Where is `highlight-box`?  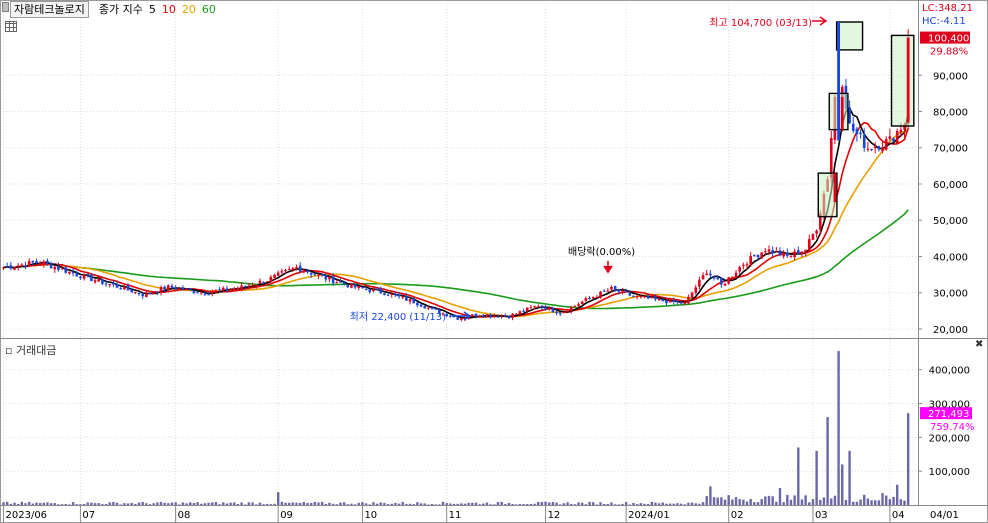 highlight-box is located at coordinates (902, 80).